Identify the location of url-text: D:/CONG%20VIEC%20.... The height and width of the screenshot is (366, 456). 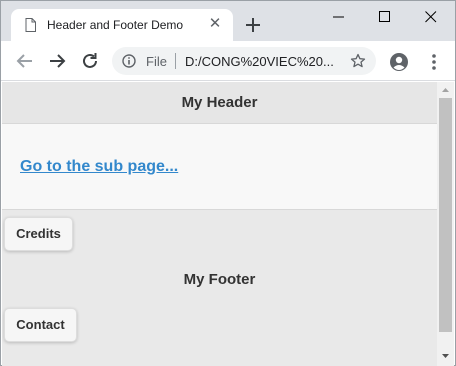
(261, 61).